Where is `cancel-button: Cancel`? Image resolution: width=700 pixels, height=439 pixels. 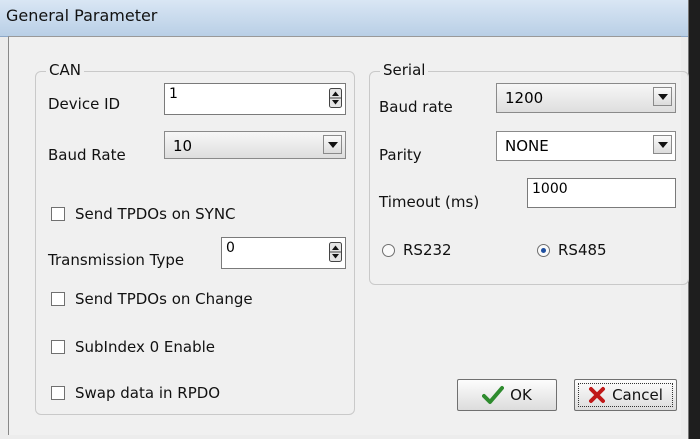
cancel-button: Cancel is located at coordinates (625, 395).